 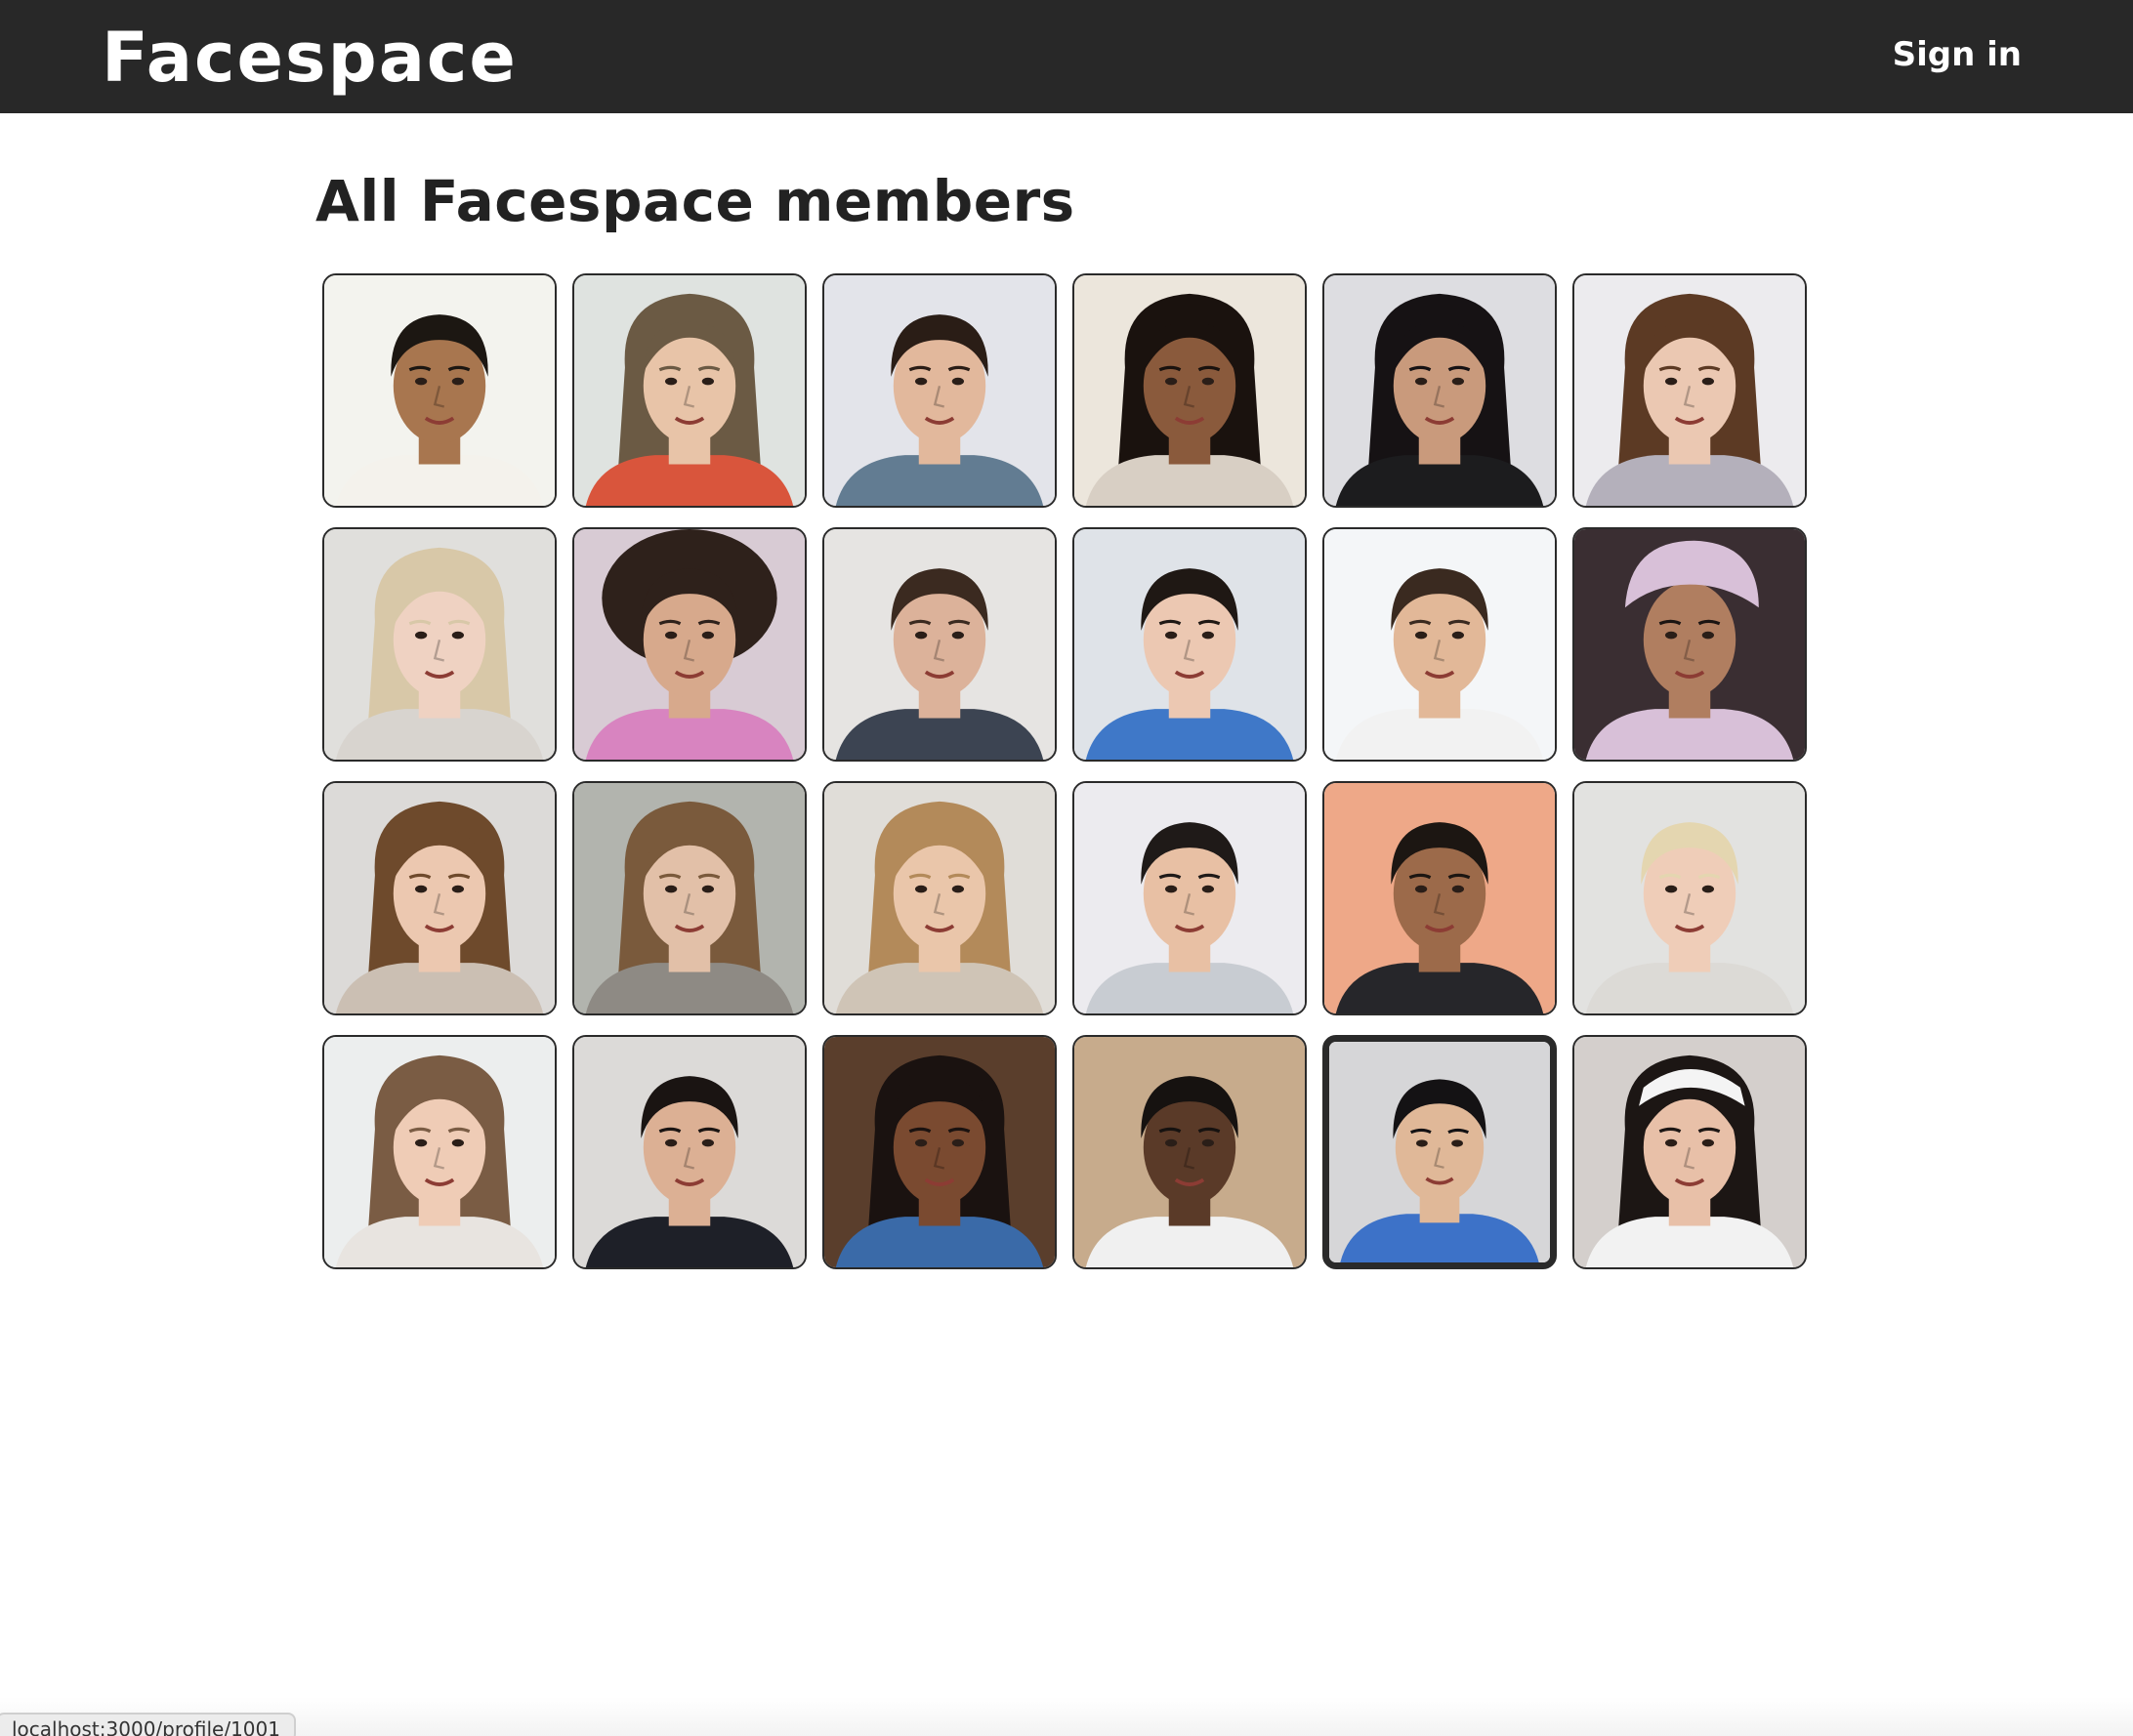 I want to click on page-bottom-shade, so click(x=1066, y=1716).